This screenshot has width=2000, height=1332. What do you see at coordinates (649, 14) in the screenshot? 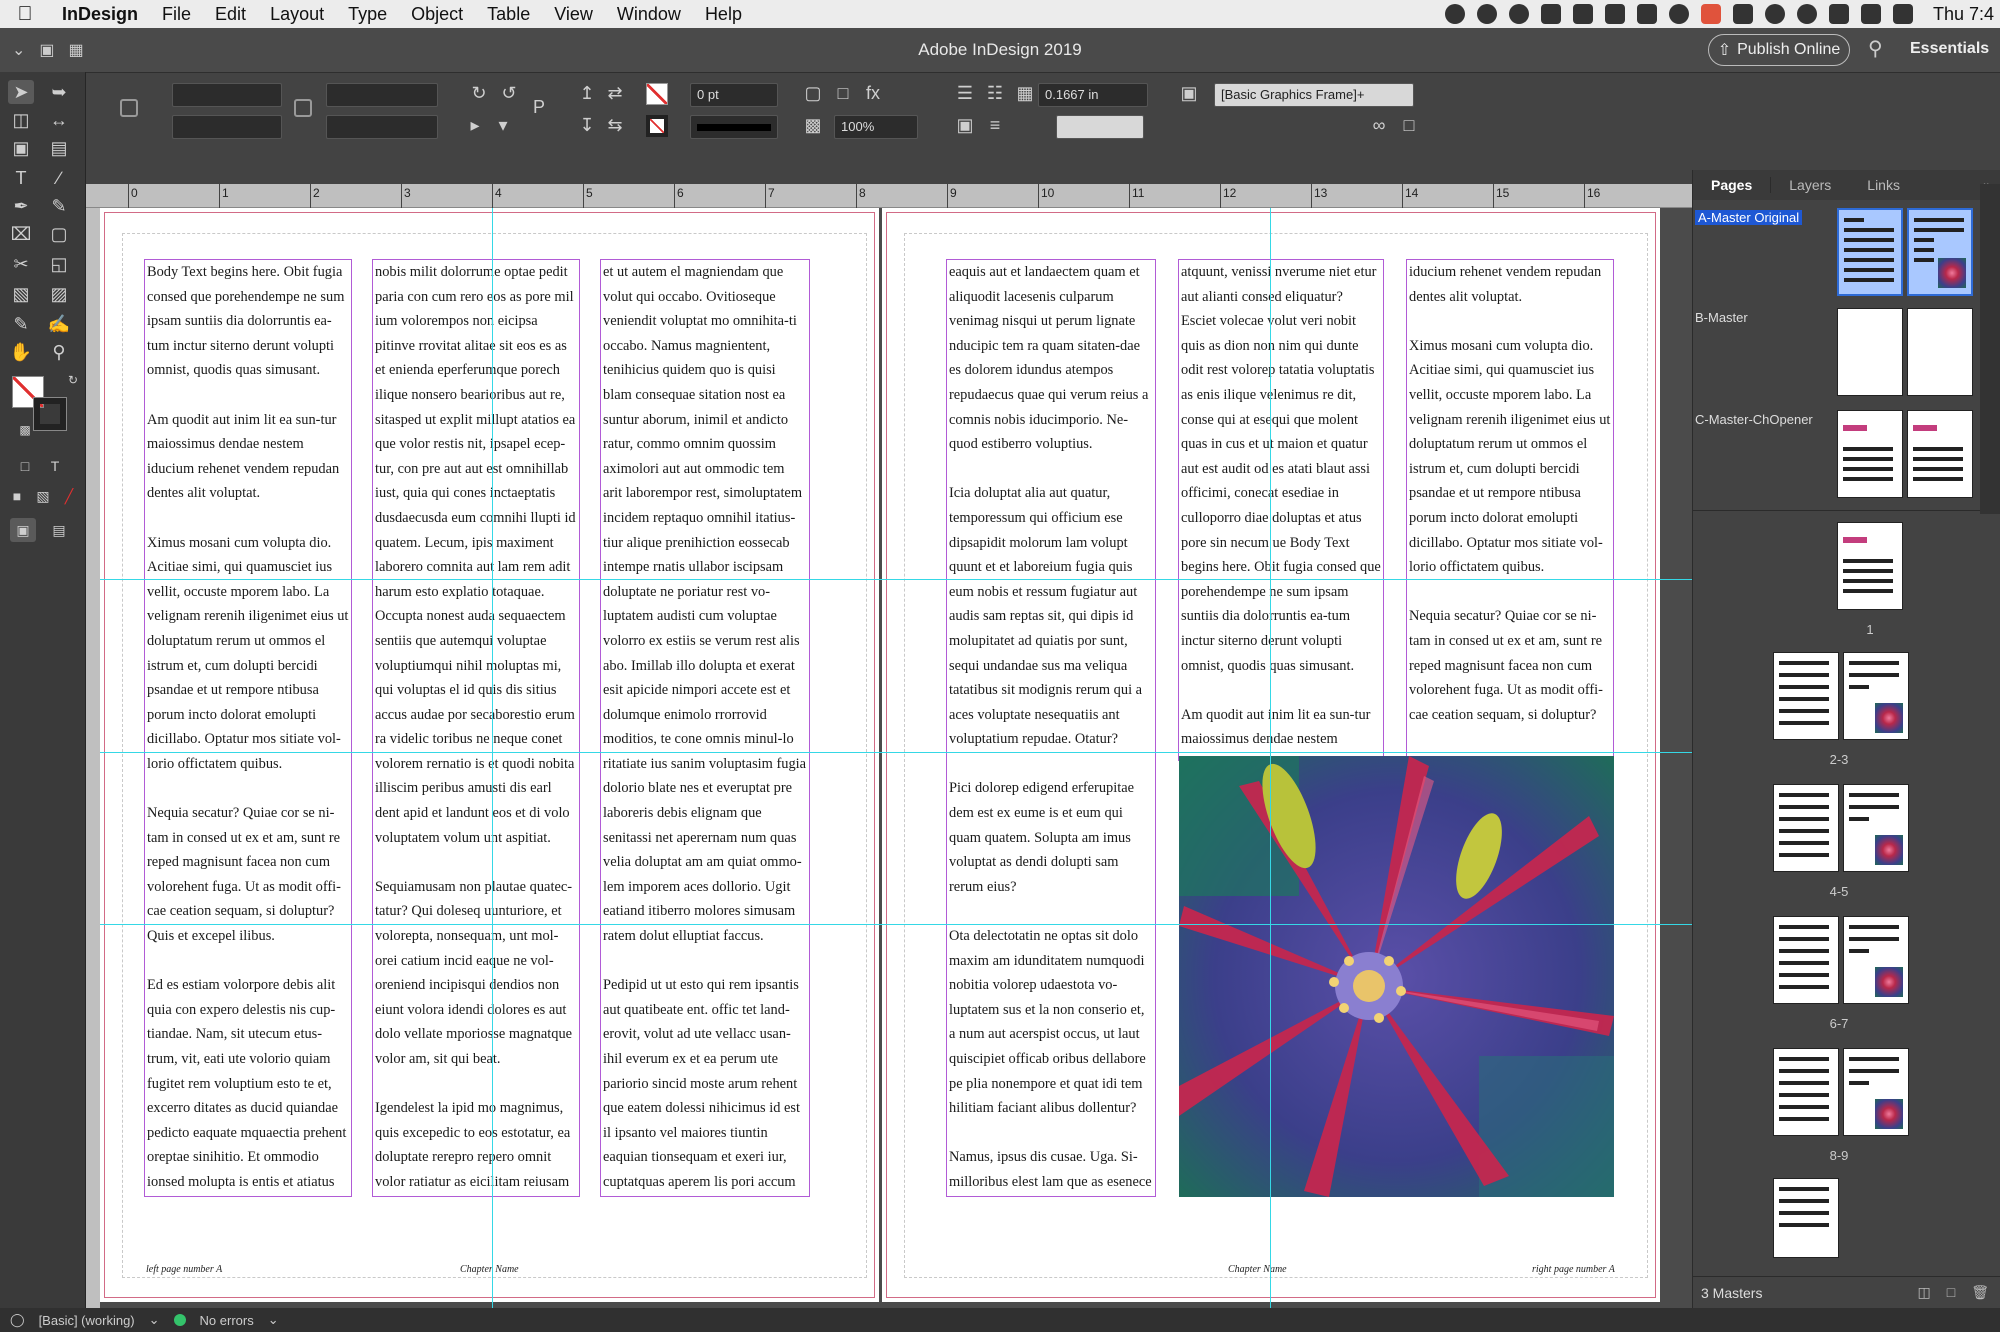
I see `menu-window: Window` at bounding box center [649, 14].